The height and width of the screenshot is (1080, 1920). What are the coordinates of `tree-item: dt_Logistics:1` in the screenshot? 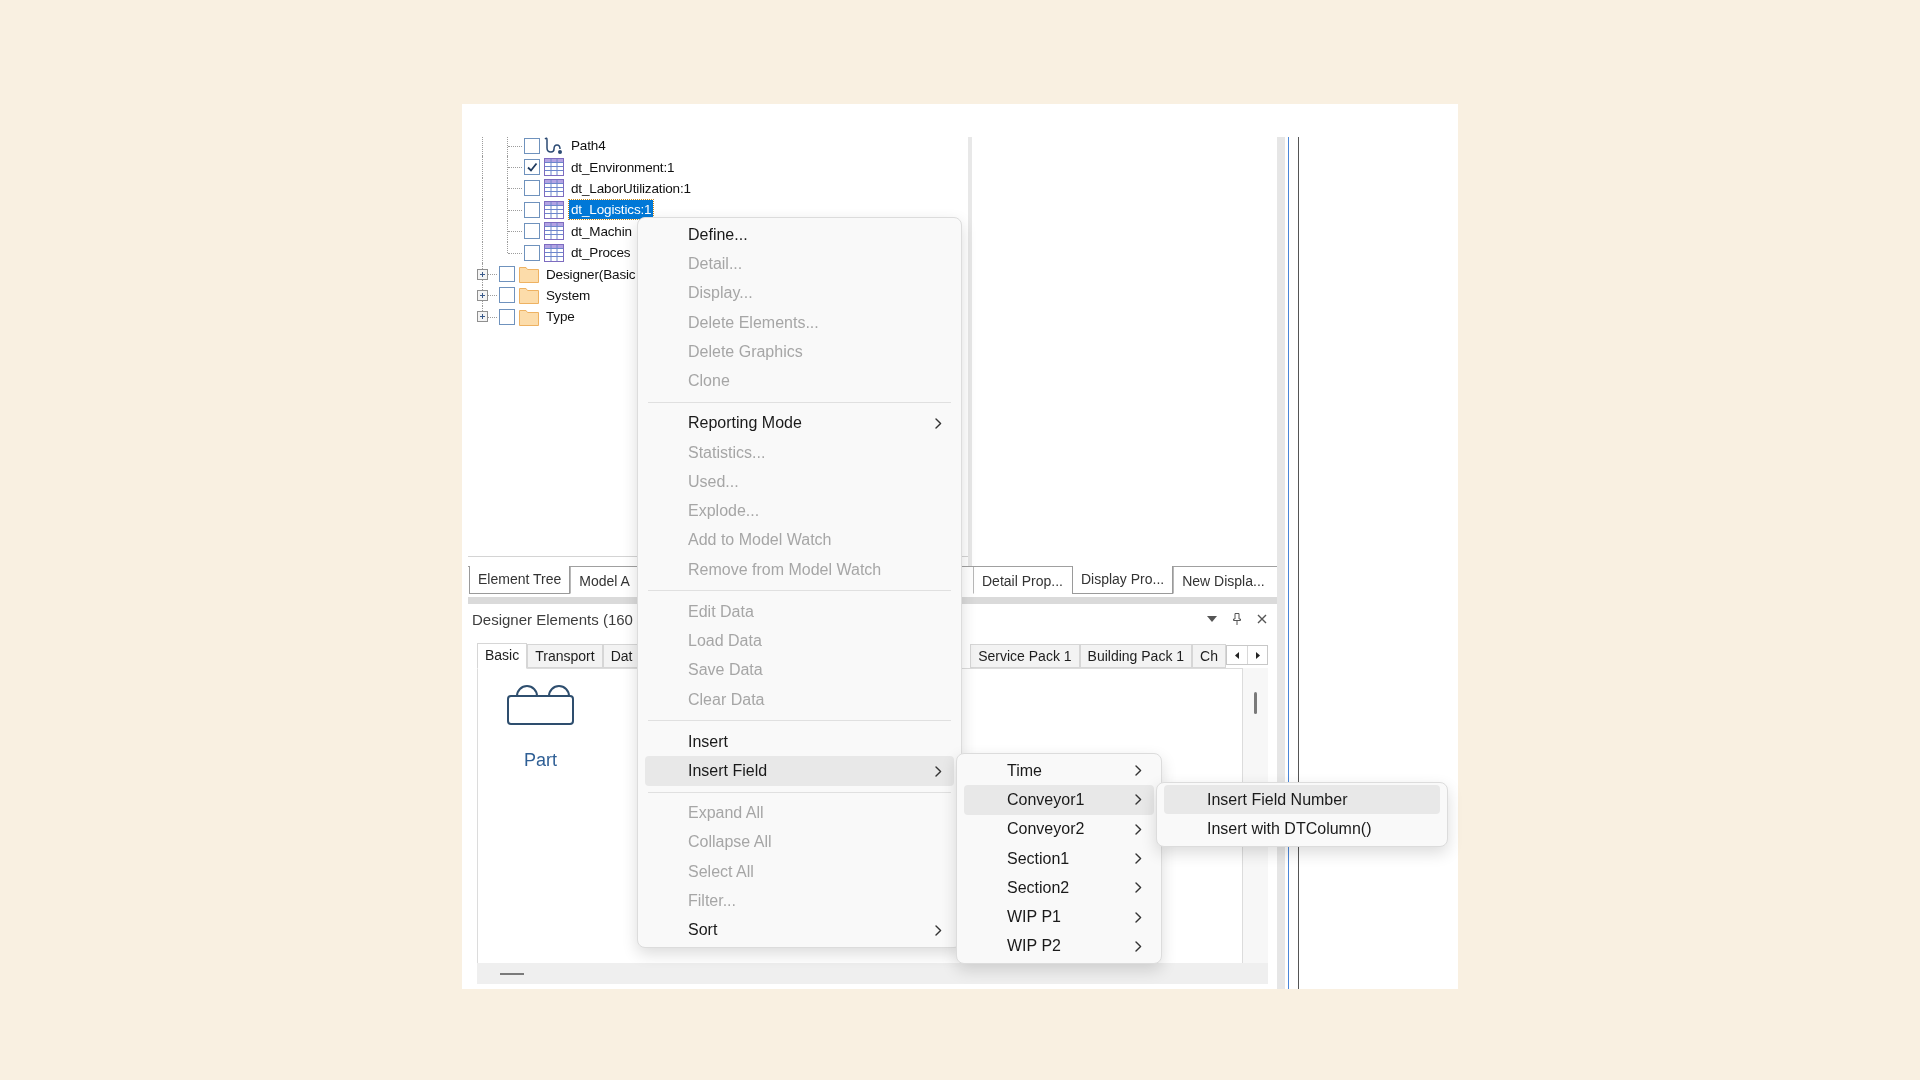 It's located at (611, 210).